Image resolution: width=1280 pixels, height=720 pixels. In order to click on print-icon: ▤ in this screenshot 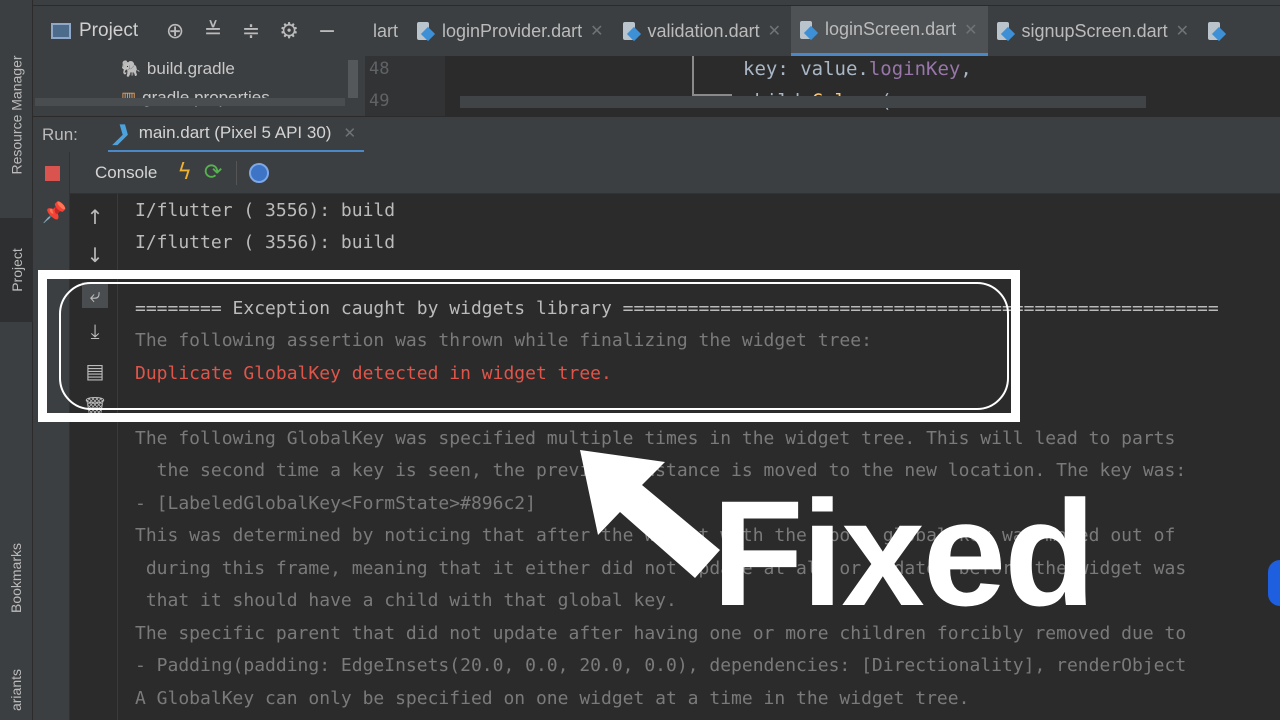, I will do `click(95, 371)`.